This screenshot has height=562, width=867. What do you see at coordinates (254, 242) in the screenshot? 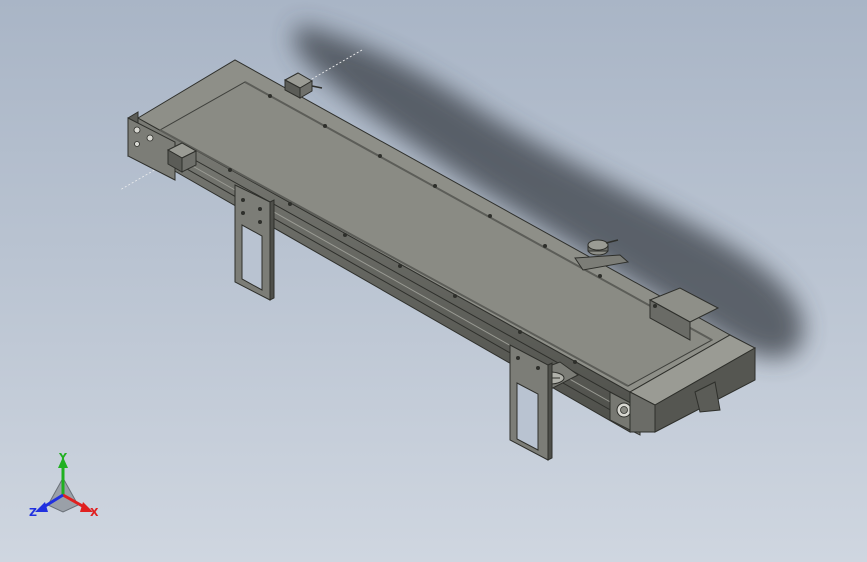
I see `support-leg-left` at bounding box center [254, 242].